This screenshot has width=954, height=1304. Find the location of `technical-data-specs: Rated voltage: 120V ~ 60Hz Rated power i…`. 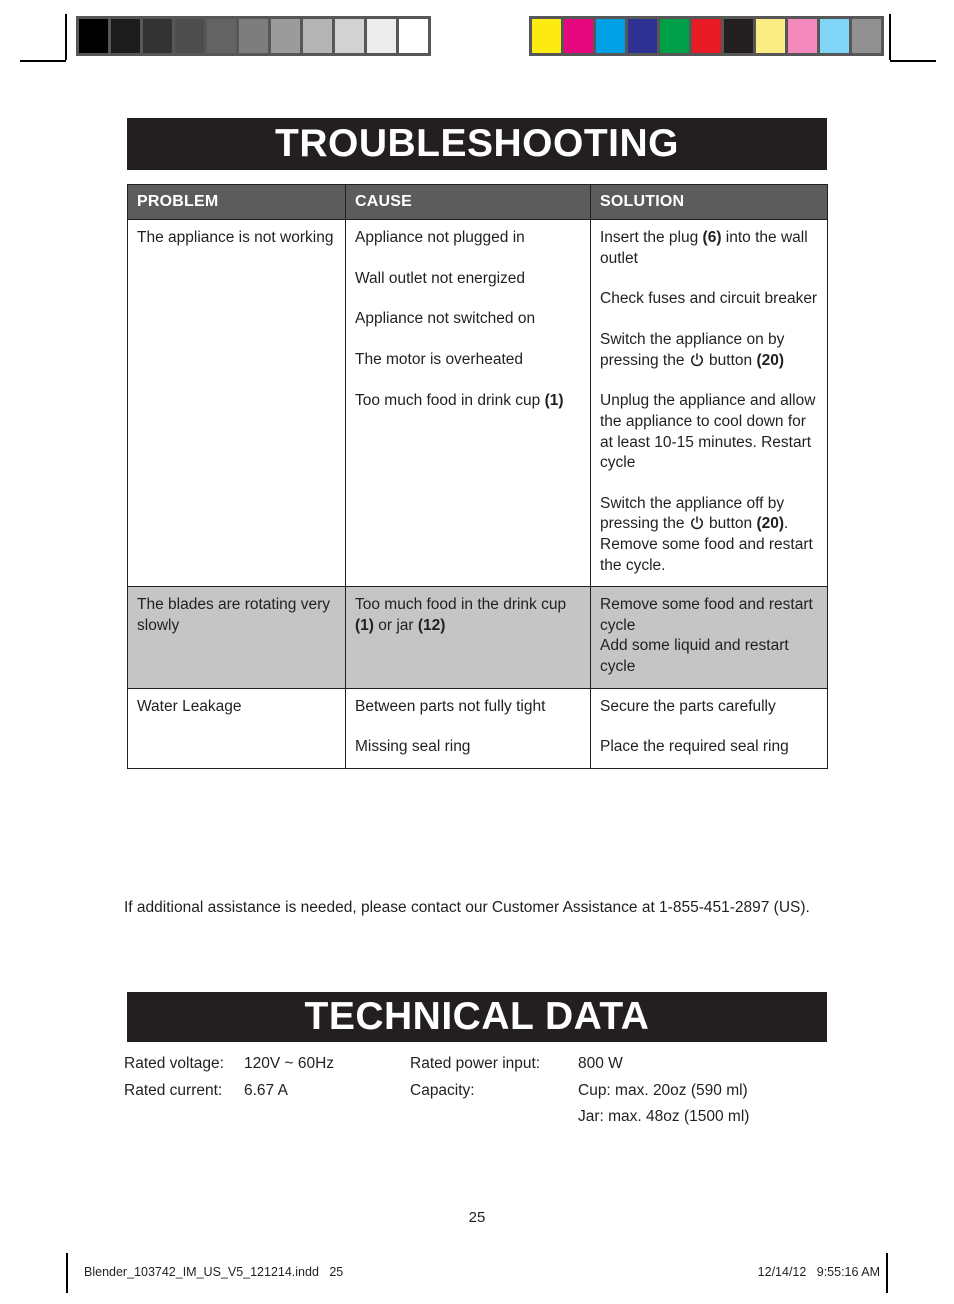

technical-data-specs: Rated voltage: 120V ~ 60Hz Rated power i… is located at coordinates (477, 1096).